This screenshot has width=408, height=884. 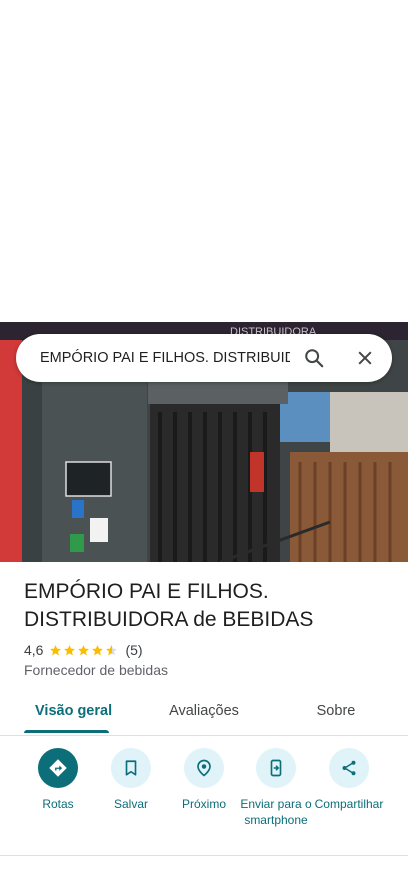 I want to click on nearby-button: Próximo, so click(x=204, y=780).